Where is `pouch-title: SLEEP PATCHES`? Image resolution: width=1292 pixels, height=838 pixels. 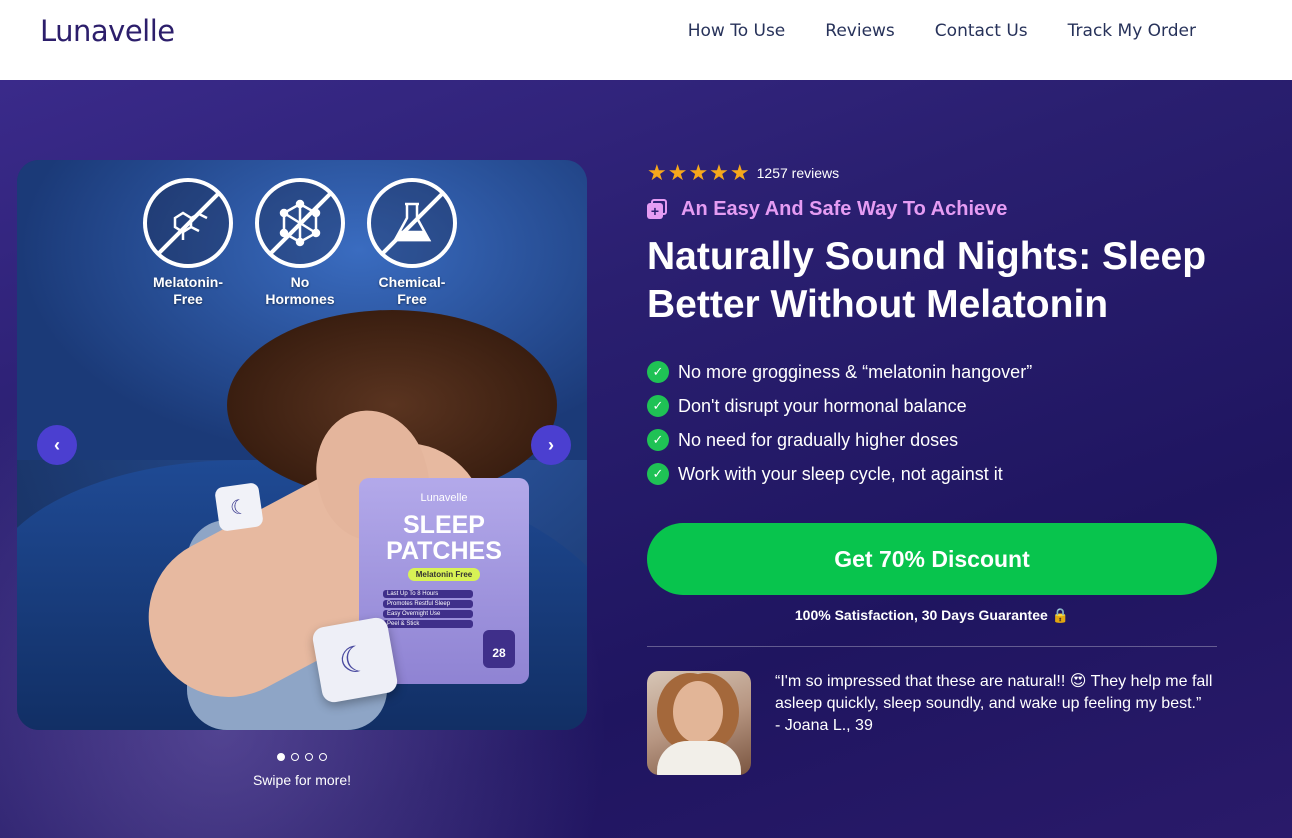 pouch-title: SLEEP PATCHES is located at coordinates (444, 538).